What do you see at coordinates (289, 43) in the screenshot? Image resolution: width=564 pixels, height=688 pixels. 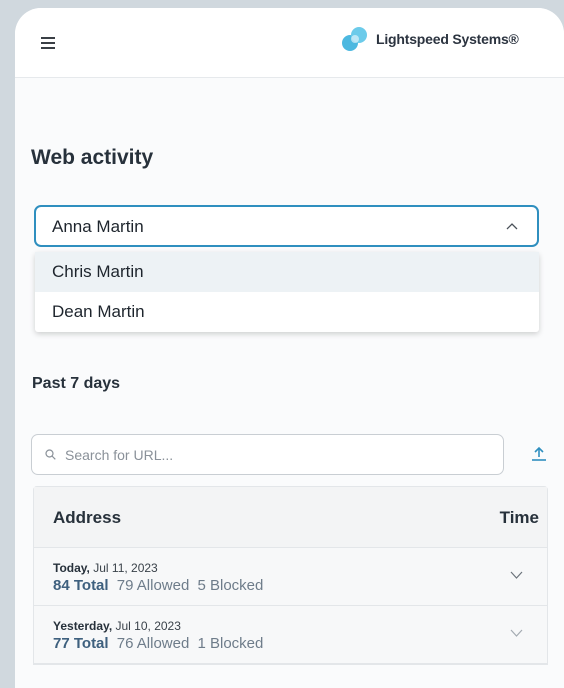 I see `top-bar: Lightspeed Systems®` at bounding box center [289, 43].